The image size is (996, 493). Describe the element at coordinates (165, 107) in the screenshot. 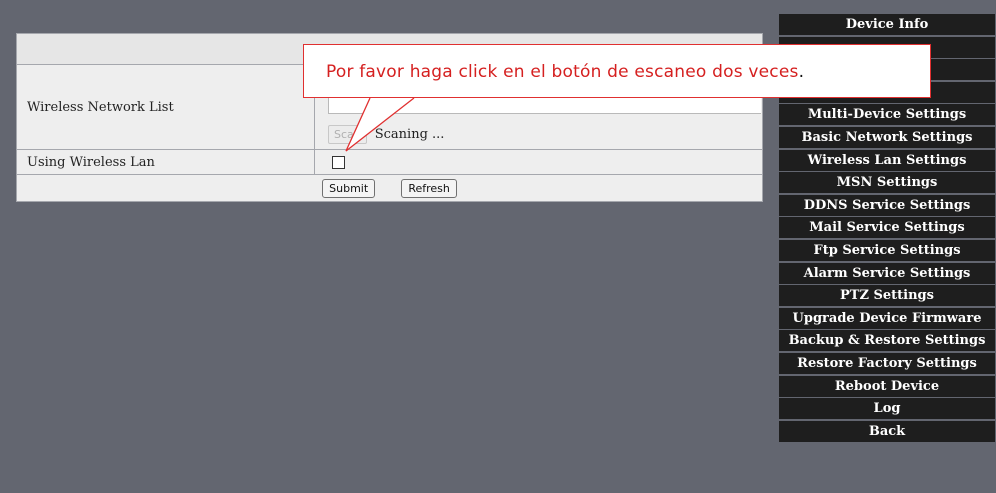

I see `wireless-network-list-label: Wireless Network List` at that location.